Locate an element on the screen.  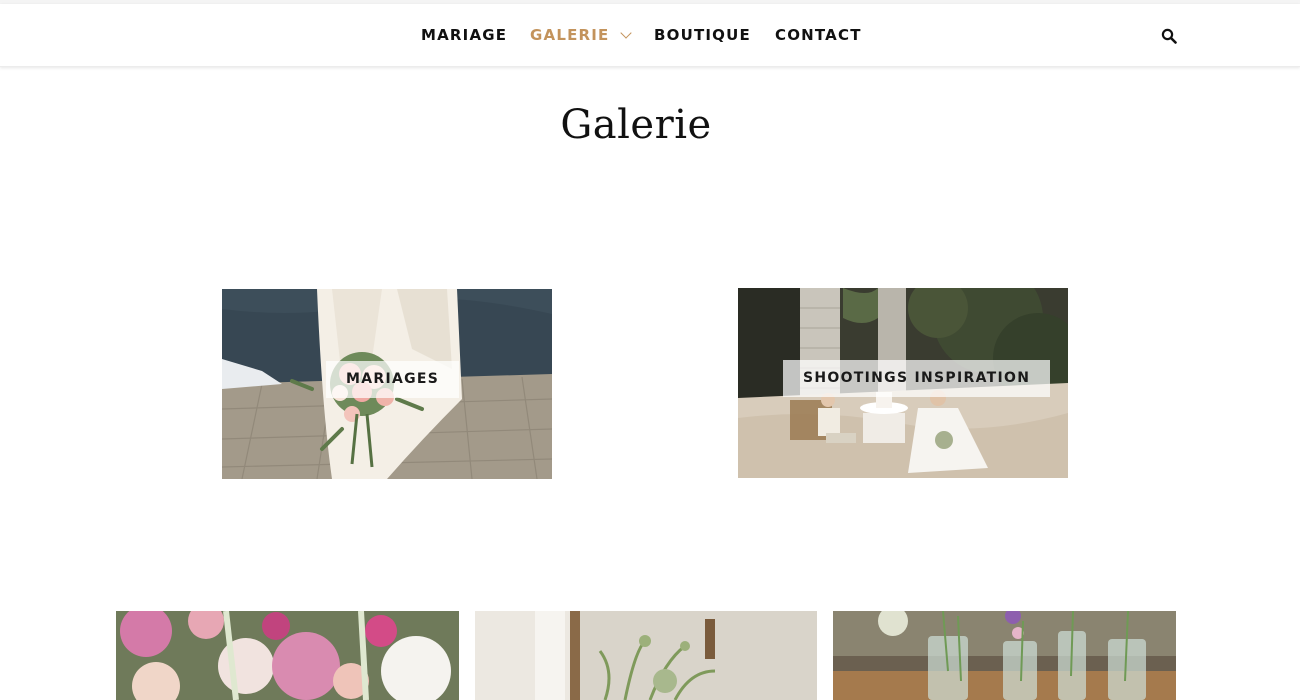
gallery-card-mariages: MARIAGES is located at coordinates (387, 384).